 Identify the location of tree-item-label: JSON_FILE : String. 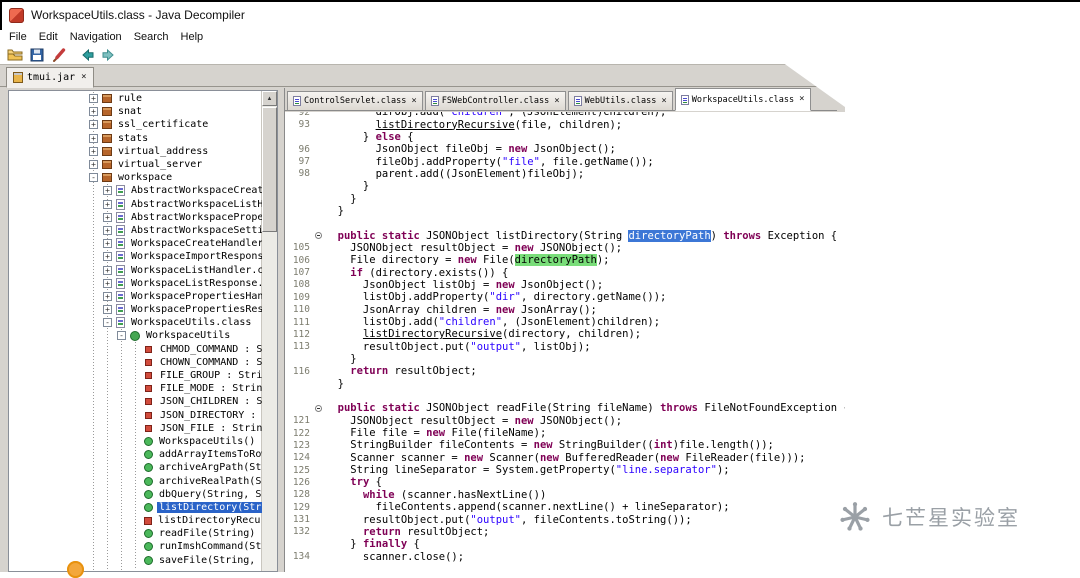
(211, 428).